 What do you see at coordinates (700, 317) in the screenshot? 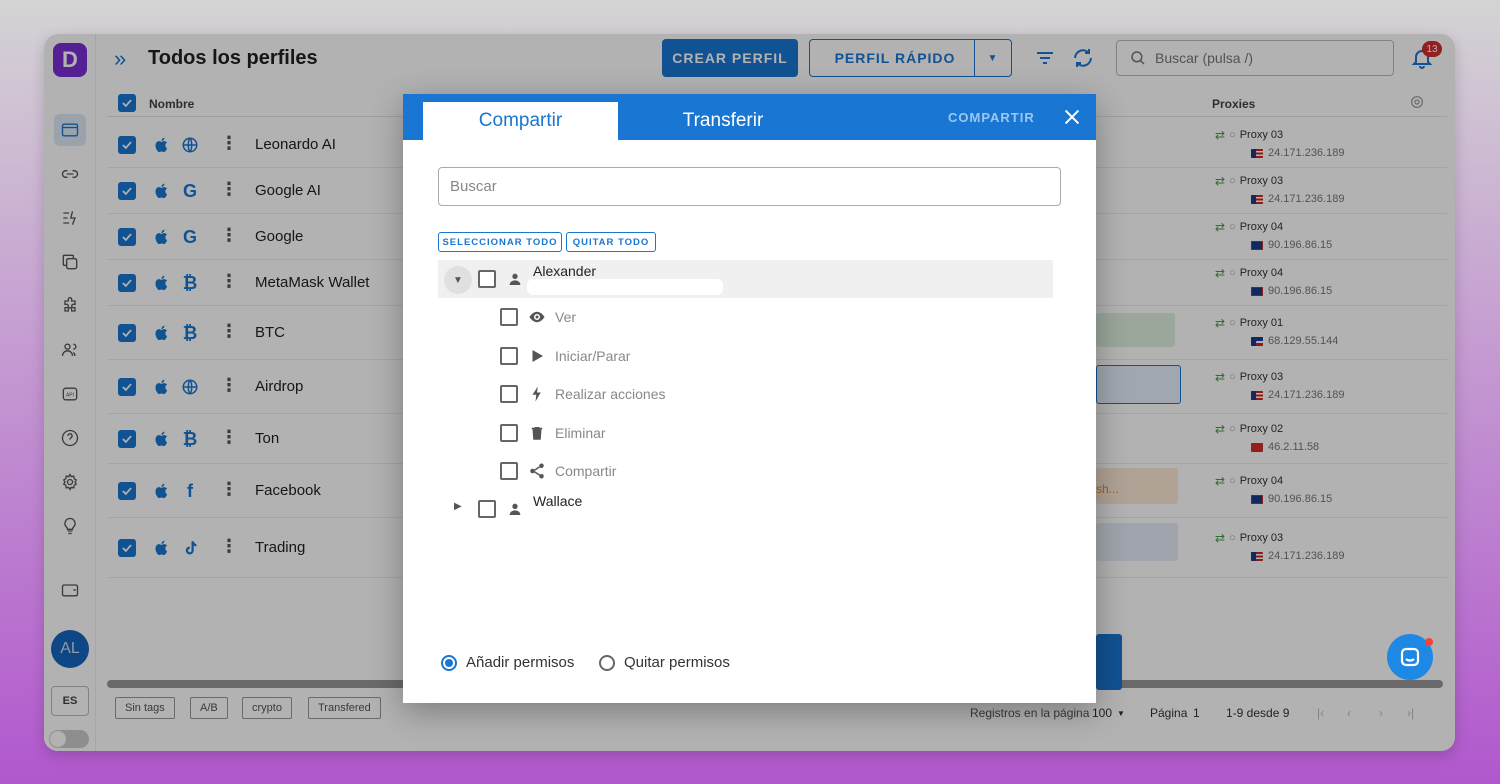
I see `permission-eye: Ver` at bounding box center [700, 317].